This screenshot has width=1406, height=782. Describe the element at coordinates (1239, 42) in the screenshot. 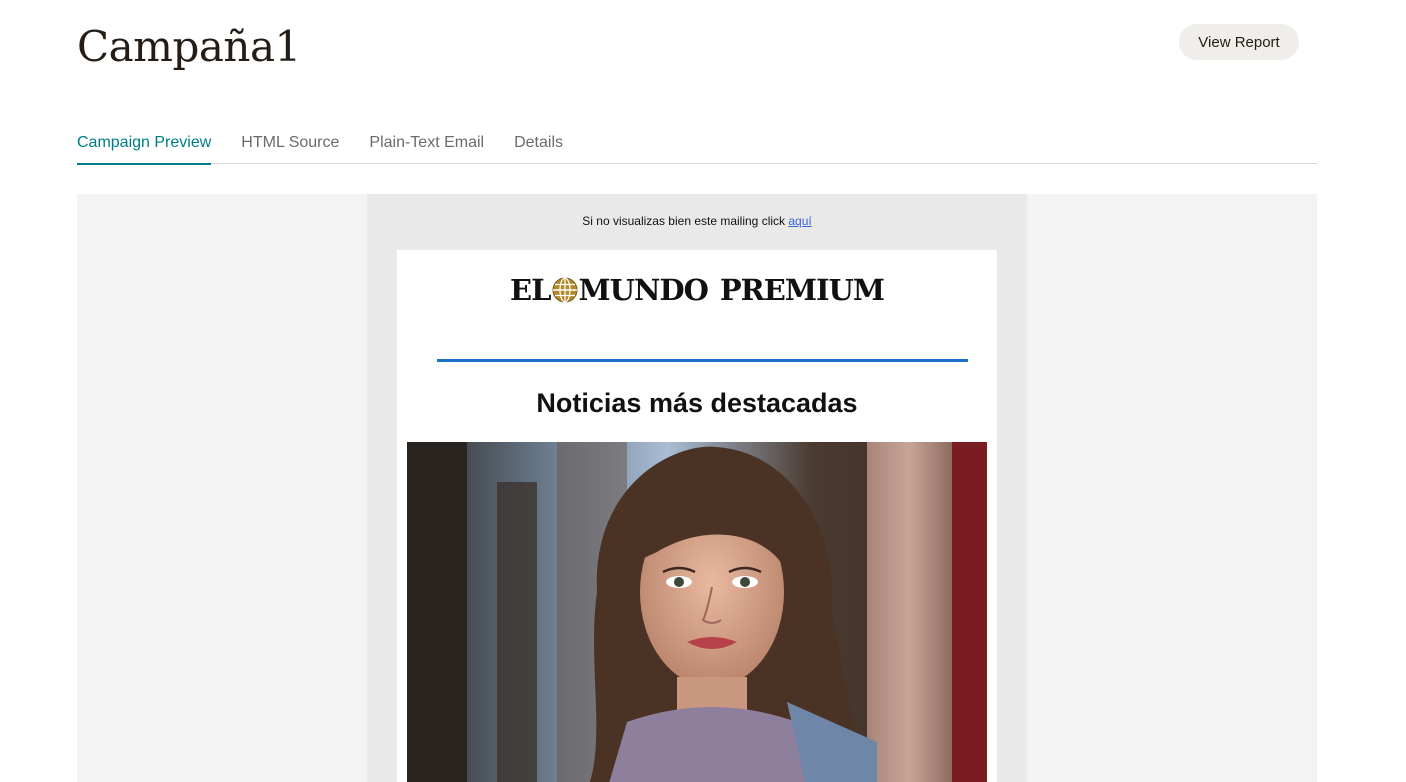

I see `view-report-button: View Report` at that location.